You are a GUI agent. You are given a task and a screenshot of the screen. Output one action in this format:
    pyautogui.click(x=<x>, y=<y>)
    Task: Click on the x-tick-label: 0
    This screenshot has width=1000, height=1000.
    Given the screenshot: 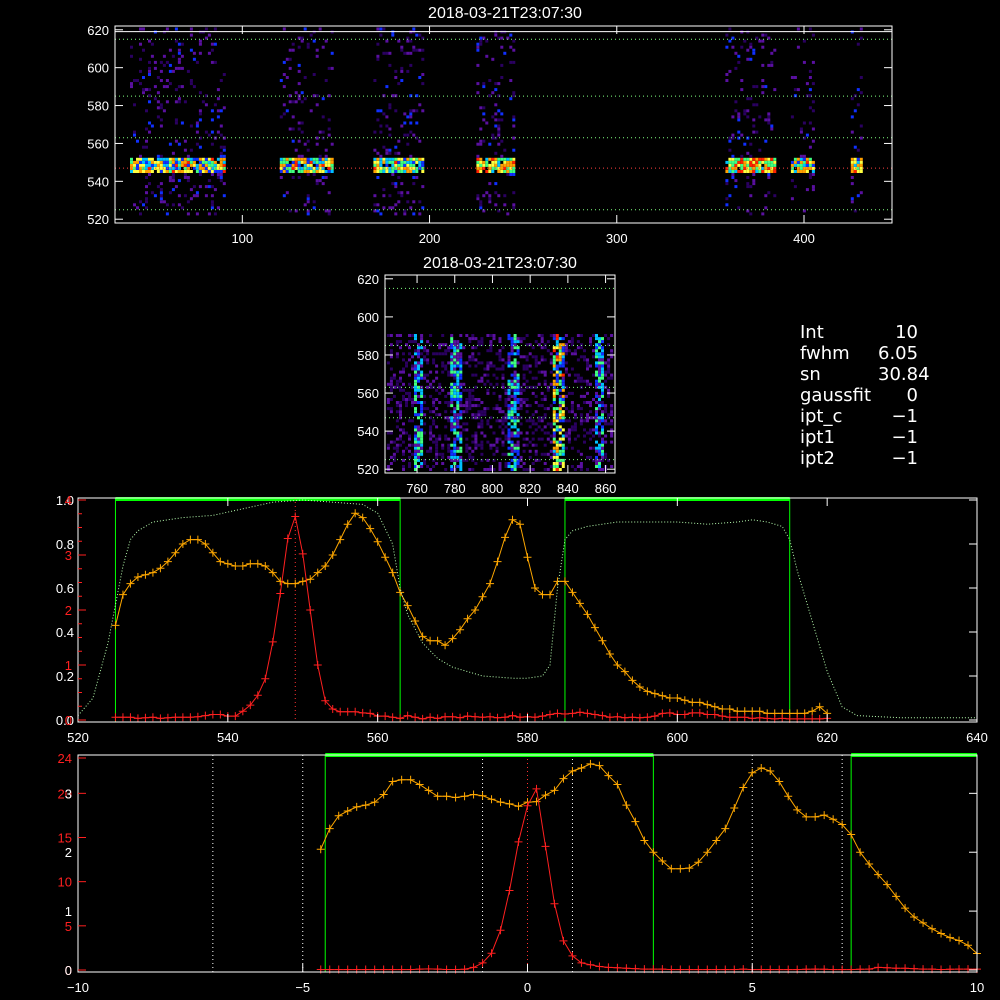 What is the action you would take?
    pyautogui.click(x=527, y=987)
    